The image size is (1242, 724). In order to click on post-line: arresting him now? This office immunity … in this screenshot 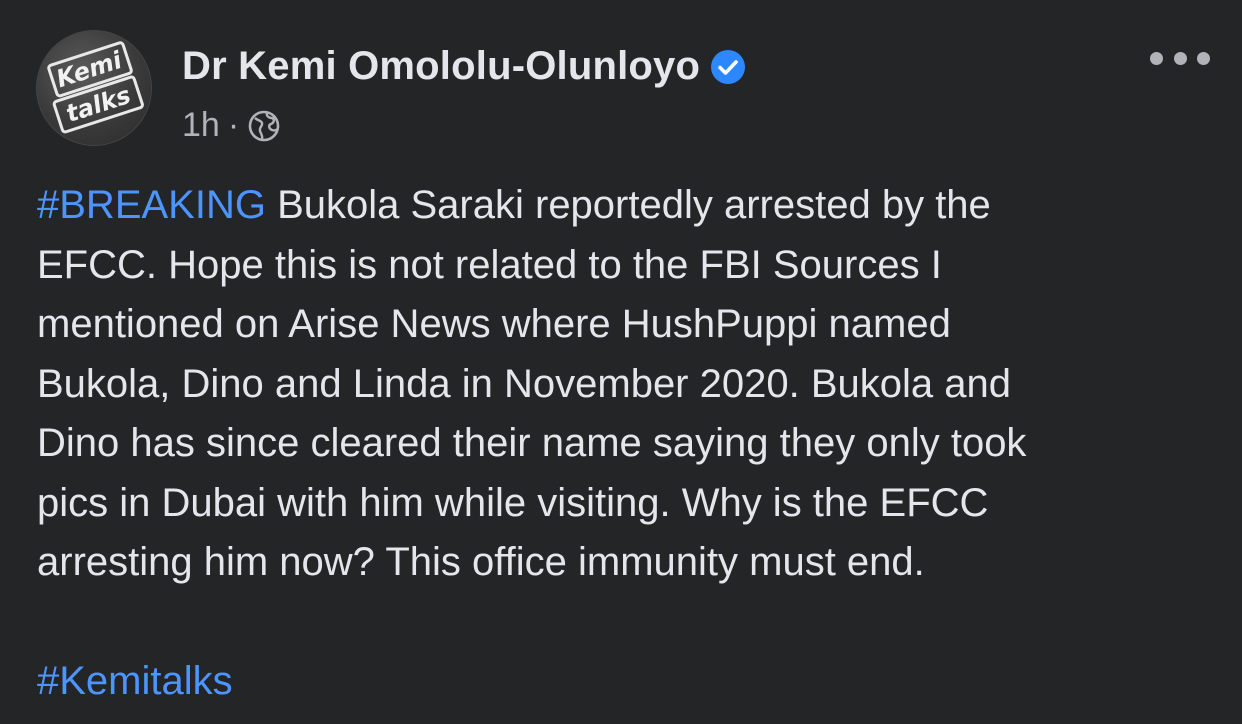, I will do `click(481, 562)`.